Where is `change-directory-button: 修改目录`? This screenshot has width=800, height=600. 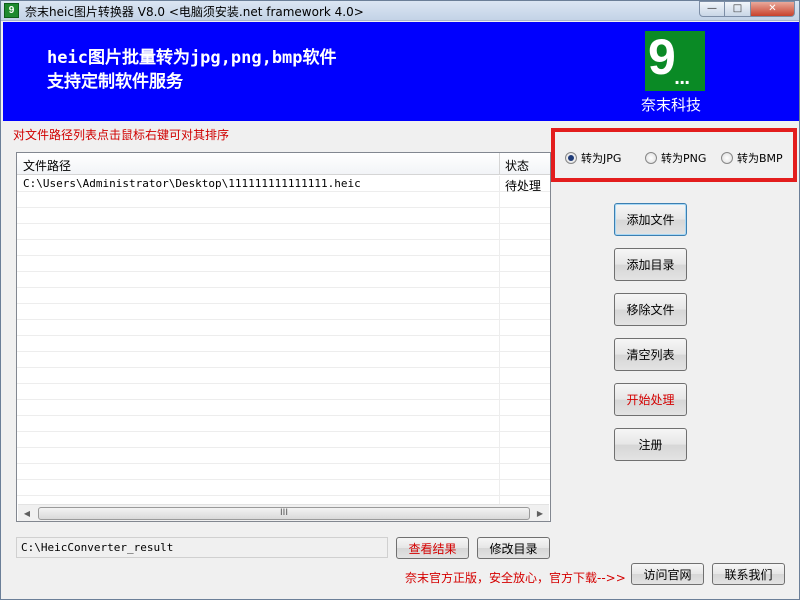 change-directory-button: 修改目录 is located at coordinates (513, 548).